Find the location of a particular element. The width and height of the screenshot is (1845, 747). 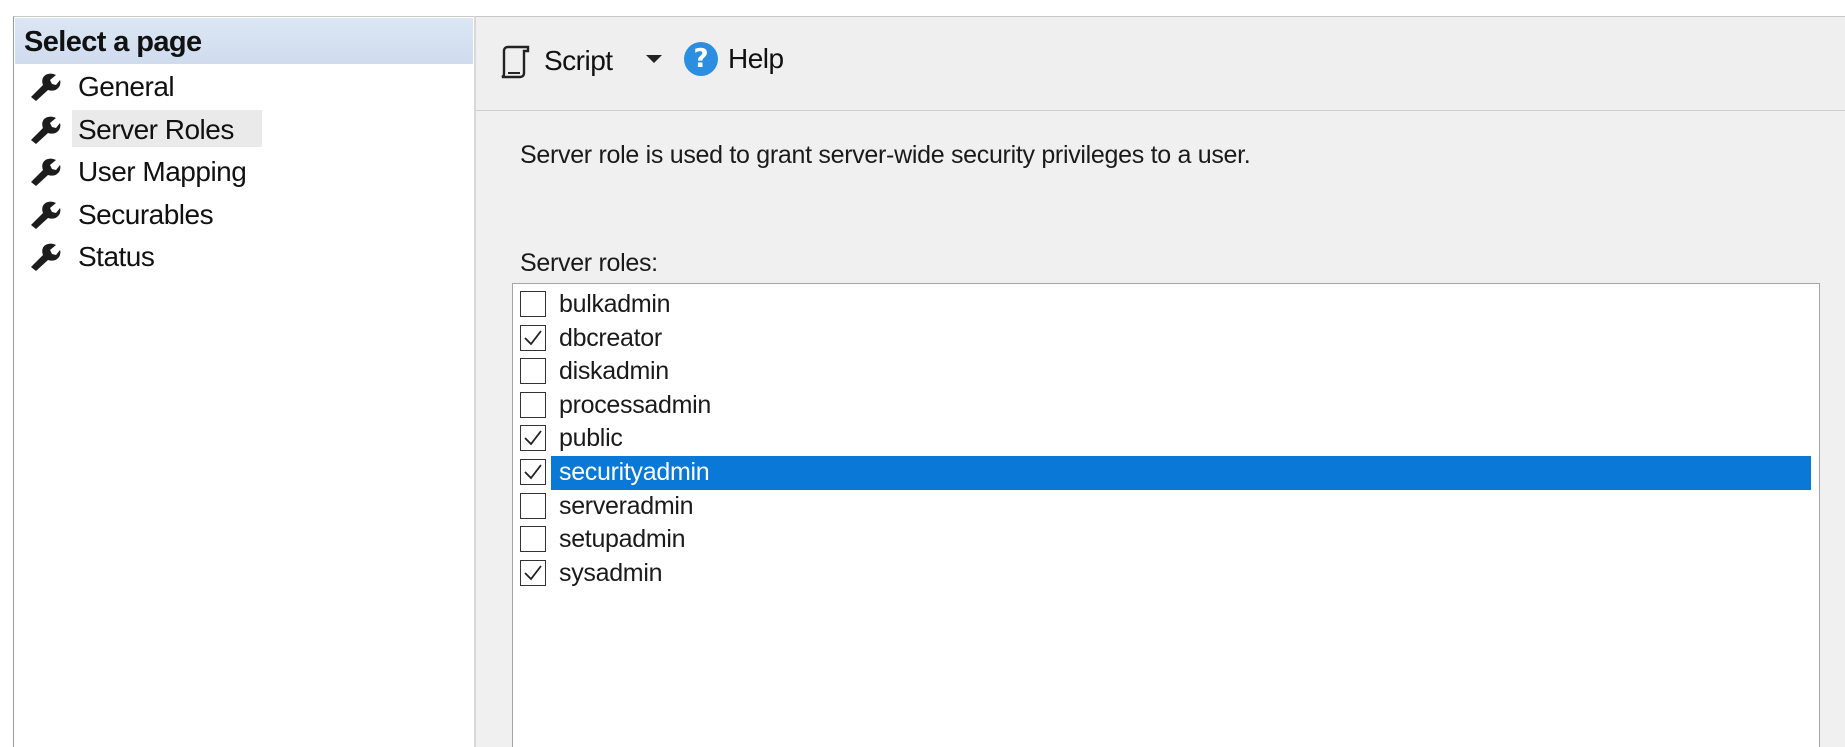

sidebar-item-securables: Securables is located at coordinates (243, 214).